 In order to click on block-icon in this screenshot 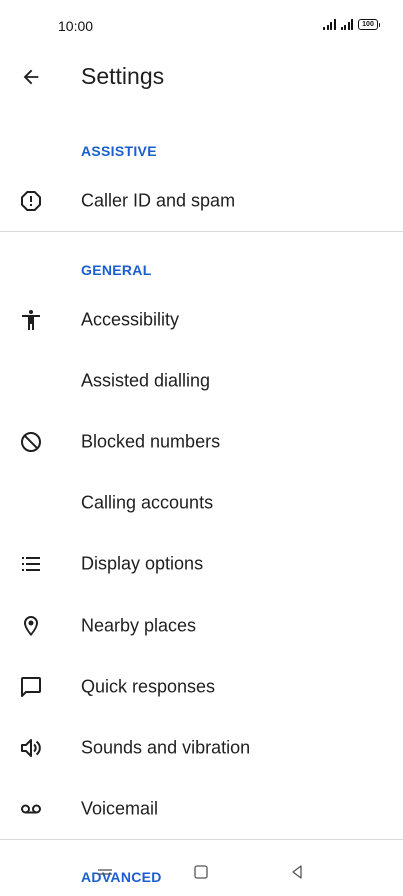, I will do `click(31, 442)`.